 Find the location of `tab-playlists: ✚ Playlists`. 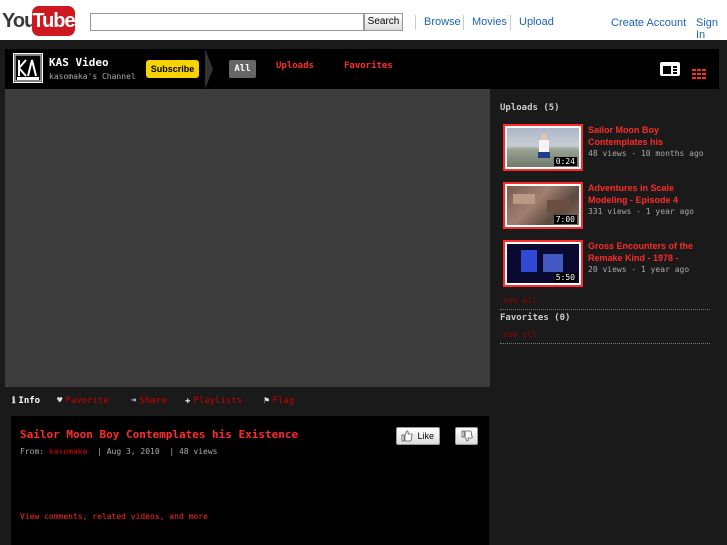

tab-playlists: ✚ Playlists is located at coordinates (213, 401).